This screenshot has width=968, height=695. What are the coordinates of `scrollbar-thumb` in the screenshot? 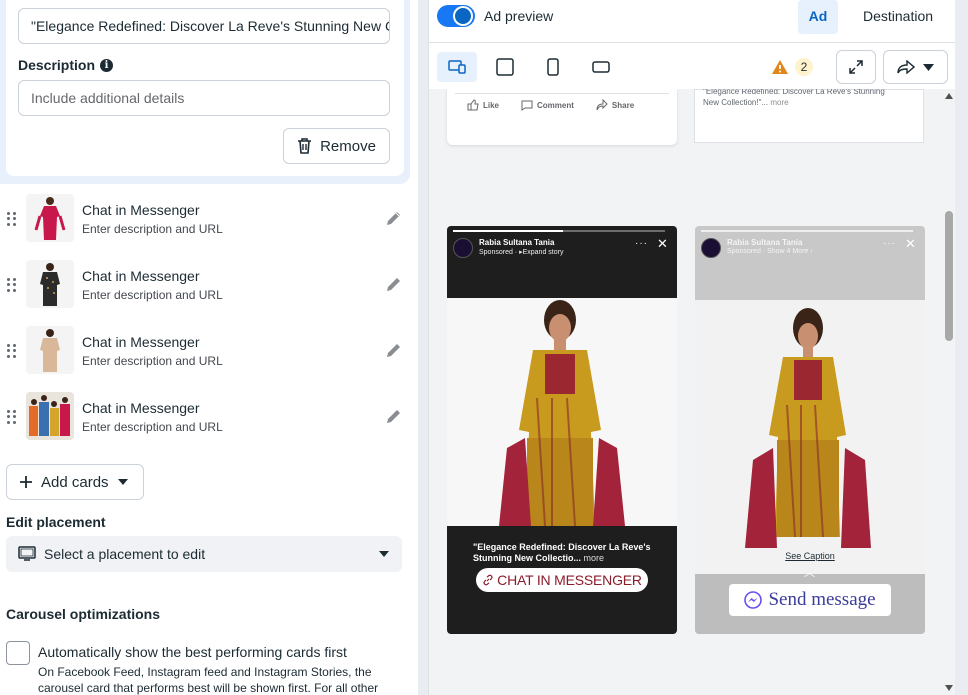 It's located at (949, 276).